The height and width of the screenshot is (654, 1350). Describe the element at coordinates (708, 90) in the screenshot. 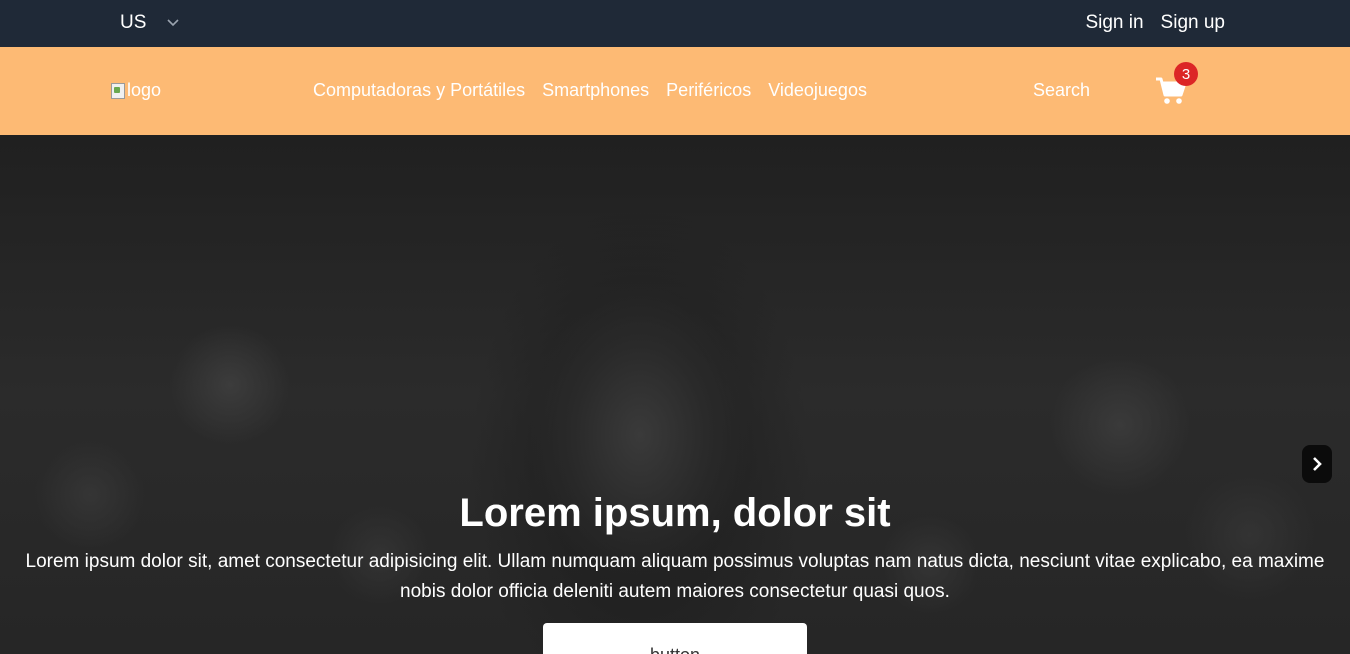

I see `nav-item-perifericos: Periféricos` at that location.